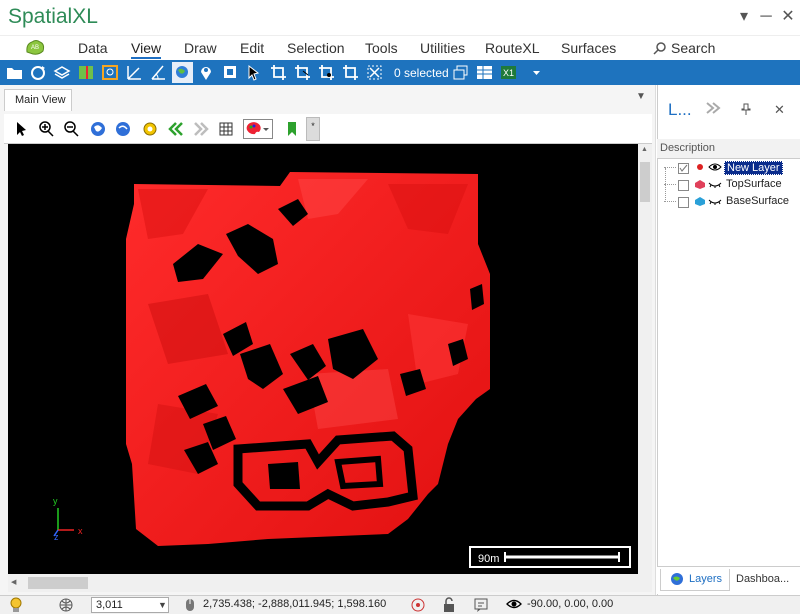  What do you see at coordinates (588, 48) in the screenshot?
I see `tab-surfaces: Surfaces` at bounding box center [588, 48].